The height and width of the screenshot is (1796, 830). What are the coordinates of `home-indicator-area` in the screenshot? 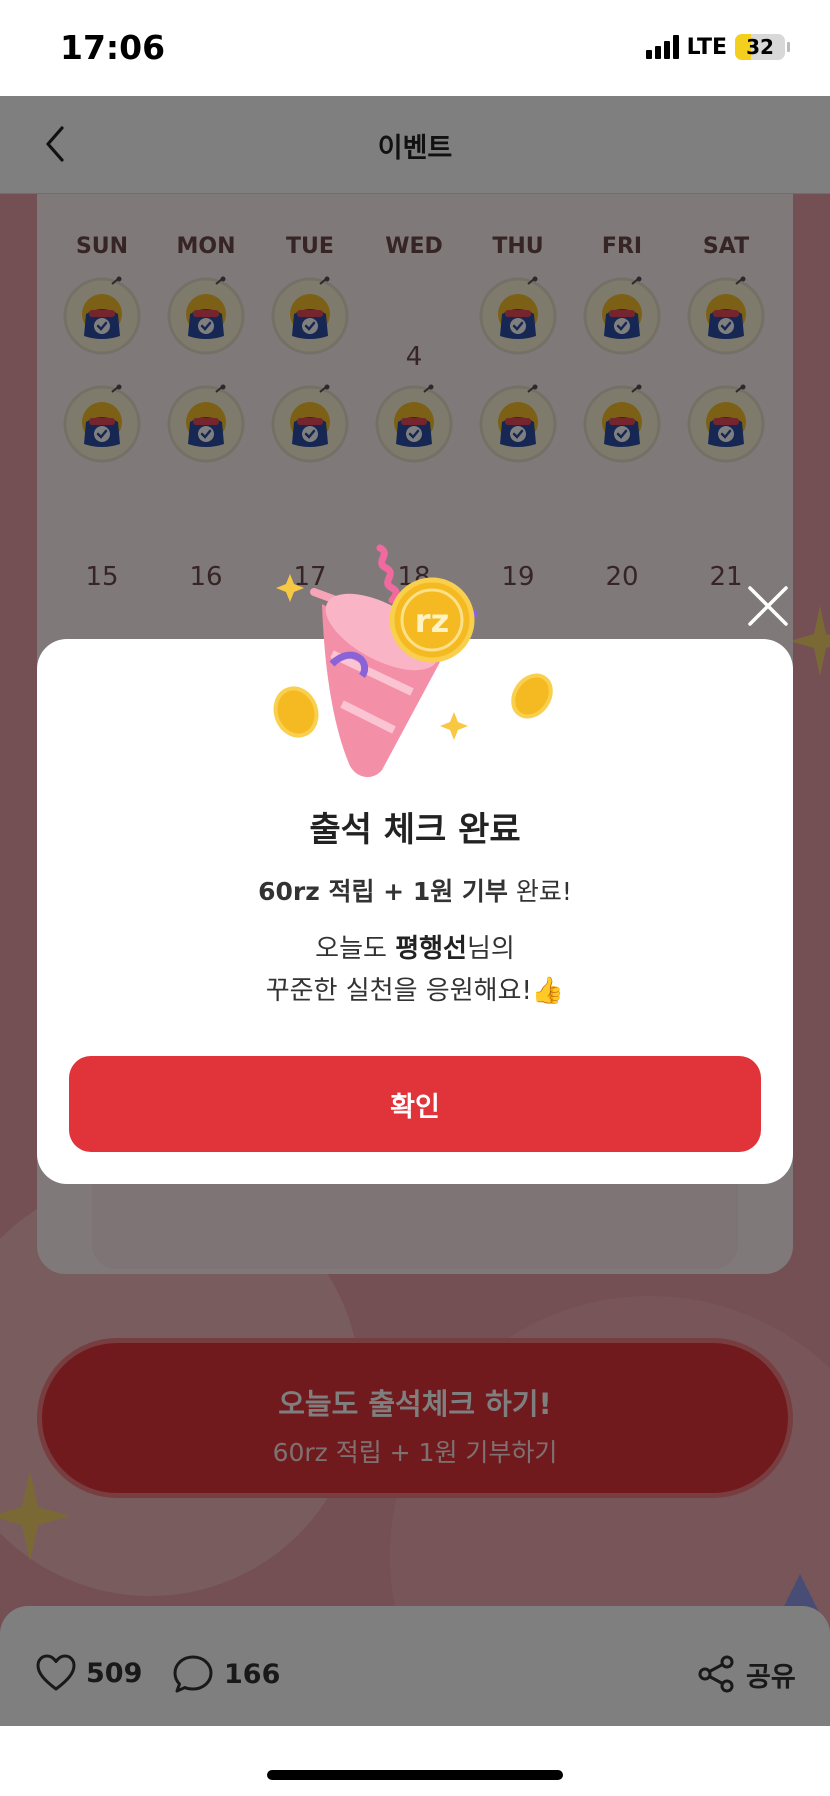 It's located at (415, 1761).